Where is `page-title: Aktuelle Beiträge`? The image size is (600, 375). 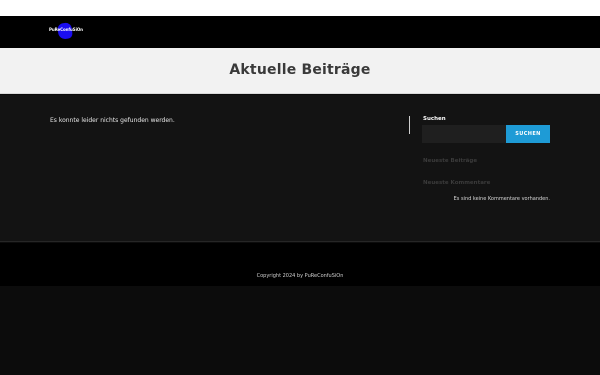 page-title: Aktuelle Beiträge is located at coordinates (300, 70).